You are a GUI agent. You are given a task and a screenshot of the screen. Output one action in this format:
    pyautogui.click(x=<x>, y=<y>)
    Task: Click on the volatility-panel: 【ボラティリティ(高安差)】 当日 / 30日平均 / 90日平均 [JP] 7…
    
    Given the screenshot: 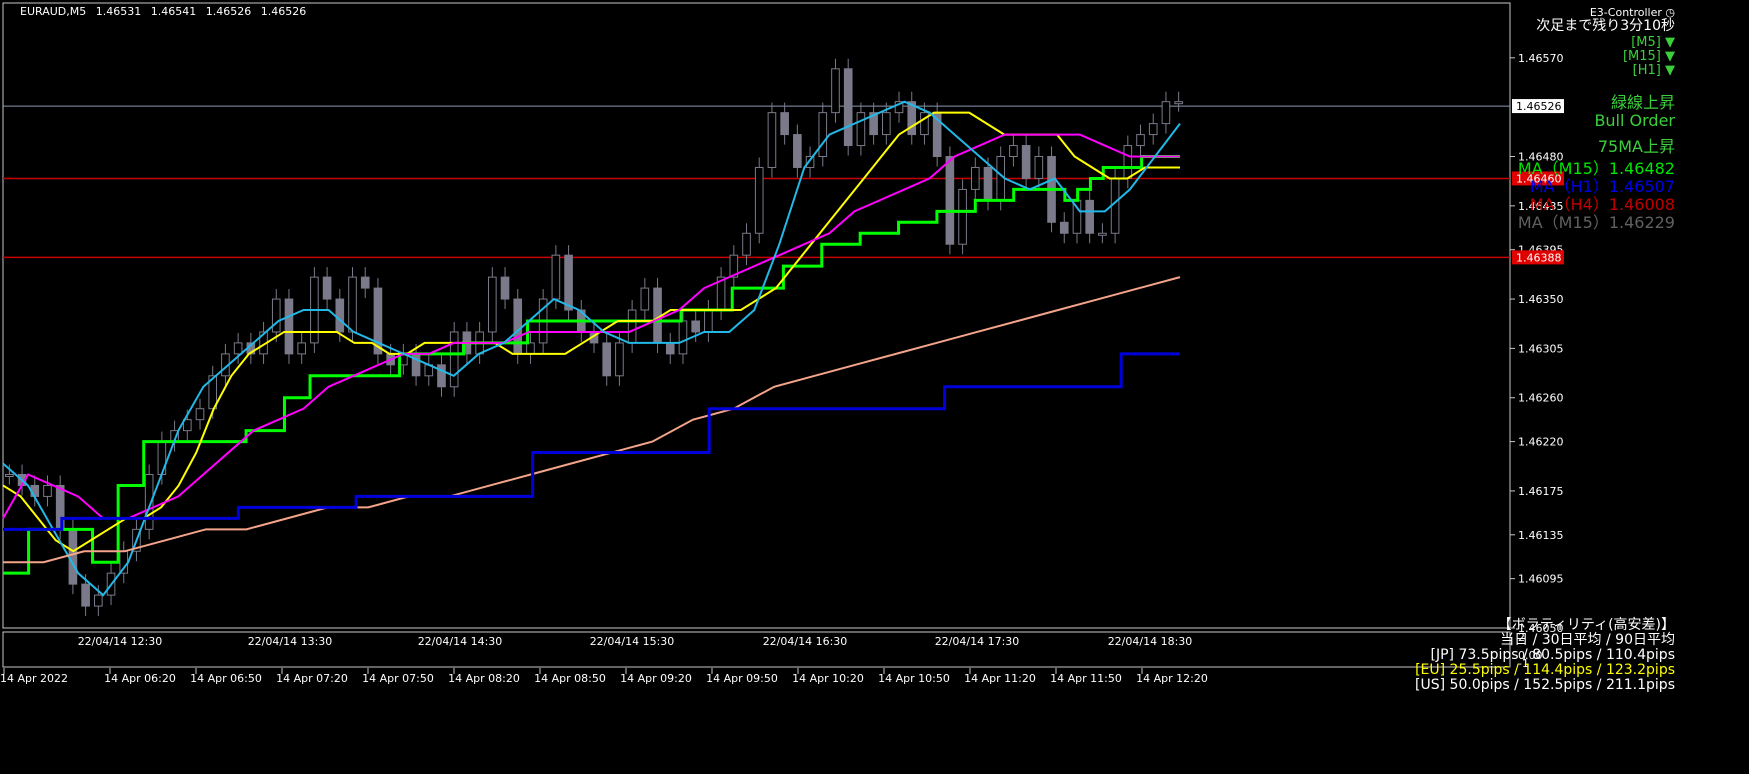 What is the action you would take?
    pyautogui.click(x=1545, y=655)
    